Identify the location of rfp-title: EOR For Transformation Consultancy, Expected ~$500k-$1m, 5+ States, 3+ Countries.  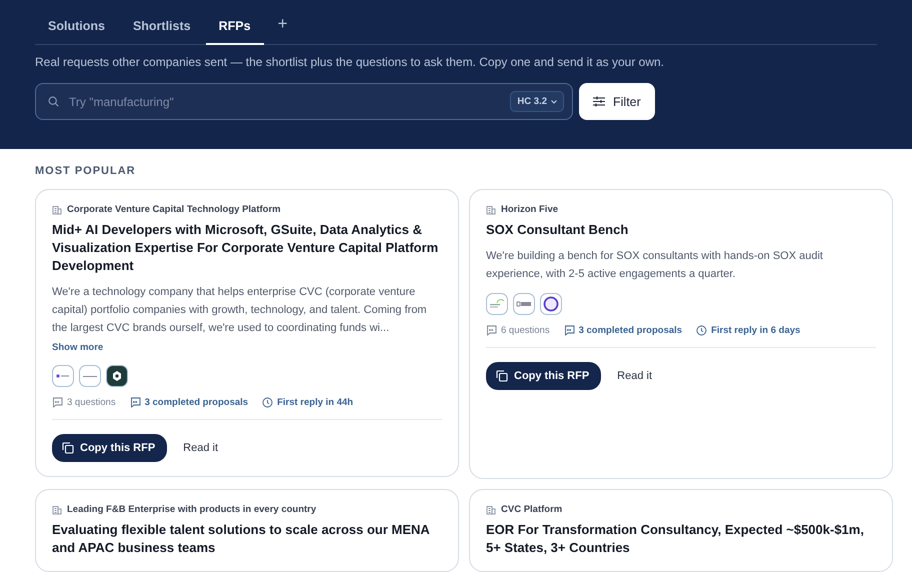
(675, 539).